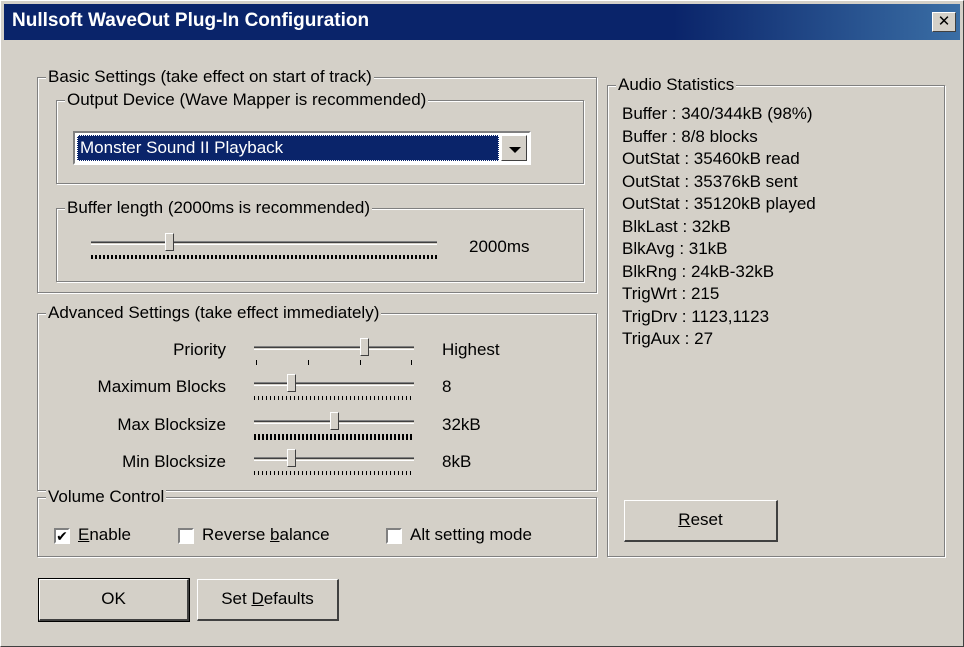 The height and width of the screenshot is (647, 964). I want to click on title-bar: Nullsoft WaveOut Plug-In Configuration ✕, so click(482, 22).